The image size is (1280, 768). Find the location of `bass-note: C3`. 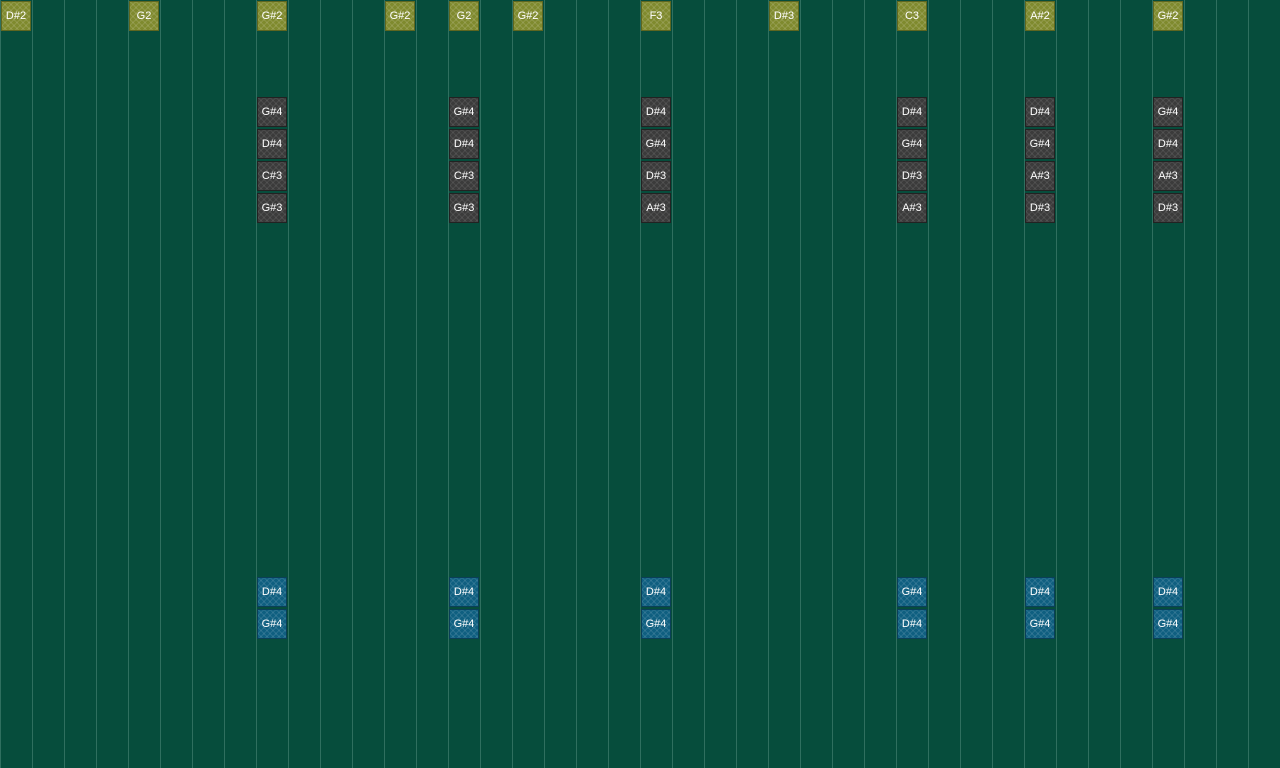

bass-note: C3 is located at coordinates (912, 16).